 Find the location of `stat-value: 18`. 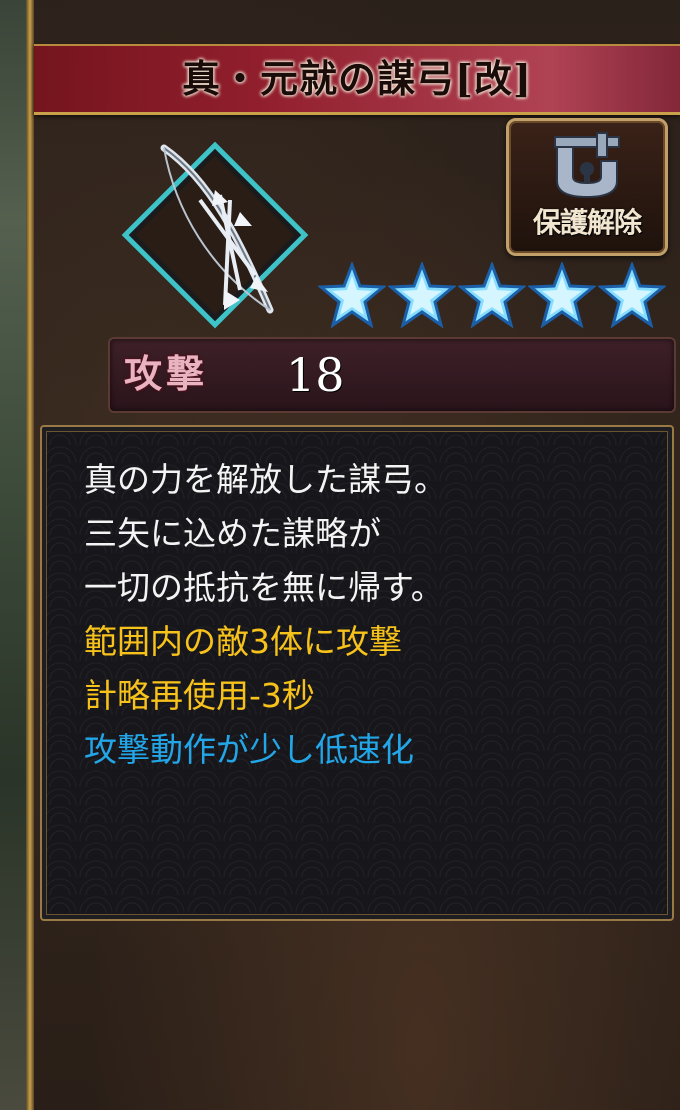

stat-value: 18 is located at coordinates (315, 375).